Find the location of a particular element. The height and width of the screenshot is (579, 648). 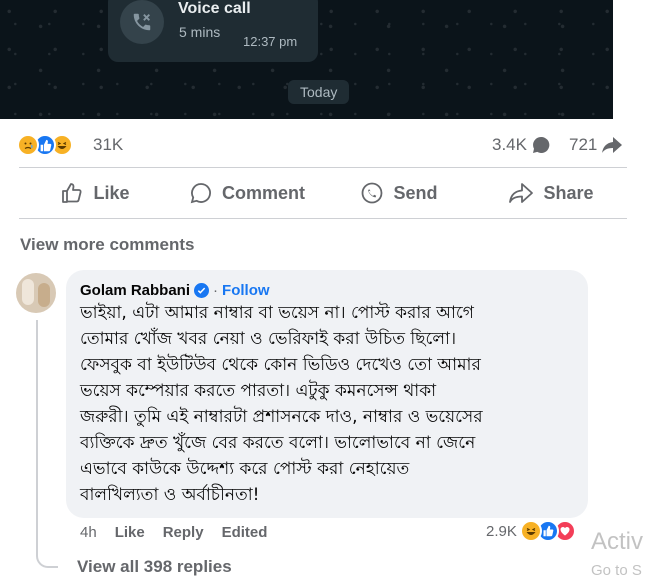

share-button: Share is located at coordinates (551, 193).